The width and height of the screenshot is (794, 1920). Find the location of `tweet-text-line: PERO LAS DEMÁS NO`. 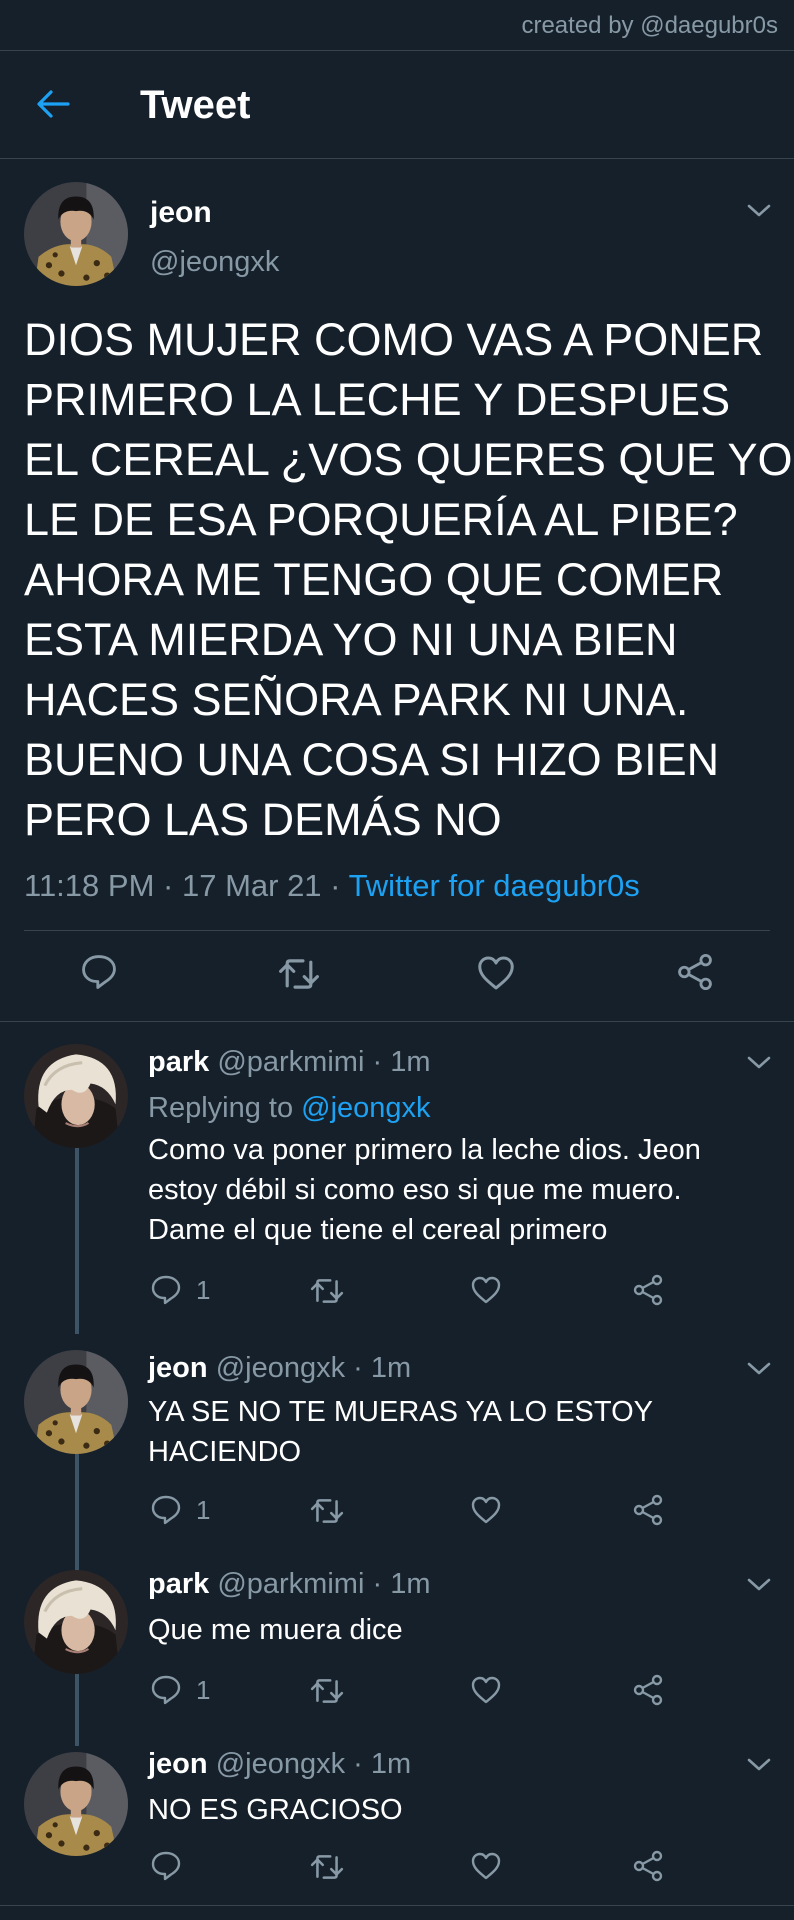

tweet-text-line: PERO LAS DEMÁS NO is located at coordinates (263, 819).